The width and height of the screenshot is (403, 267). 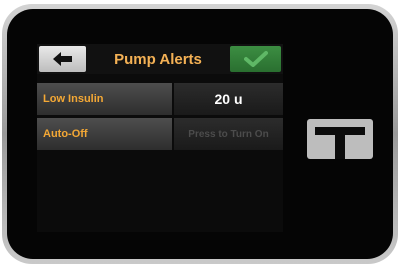 What do you see at coordinates (228, 134) in the screenshot?
I see `auto-off-toggle-button: Press to Turn On` at bounding box center [228, 134].